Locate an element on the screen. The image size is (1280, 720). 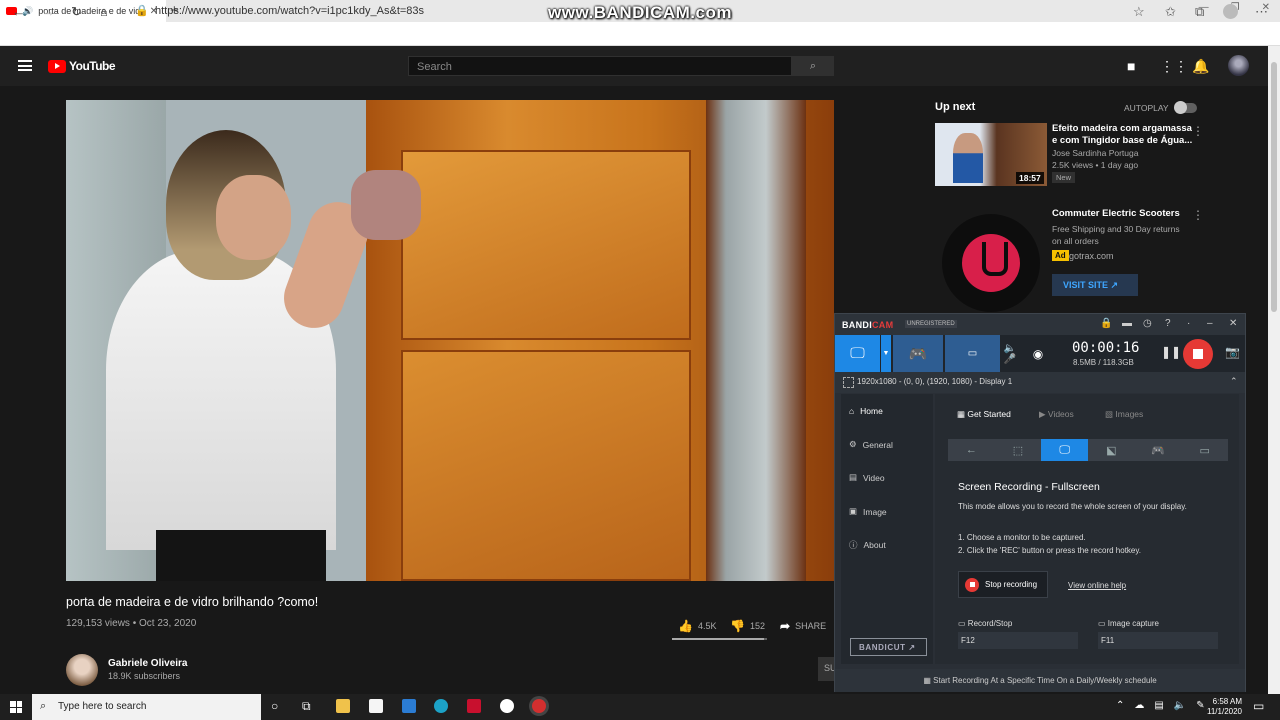
sidebar-item-general: ⚙ General is located at coordinates (871, 444).